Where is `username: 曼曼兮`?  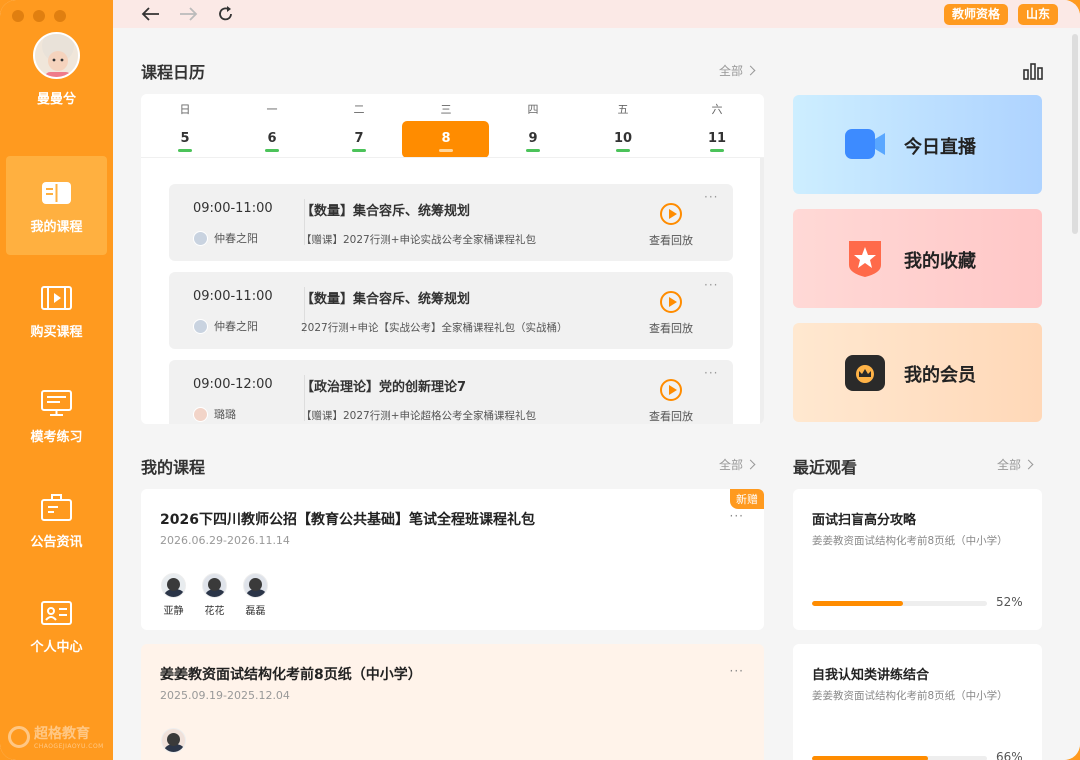
username: 曼曼兮 is located at coordinates (56, 99).